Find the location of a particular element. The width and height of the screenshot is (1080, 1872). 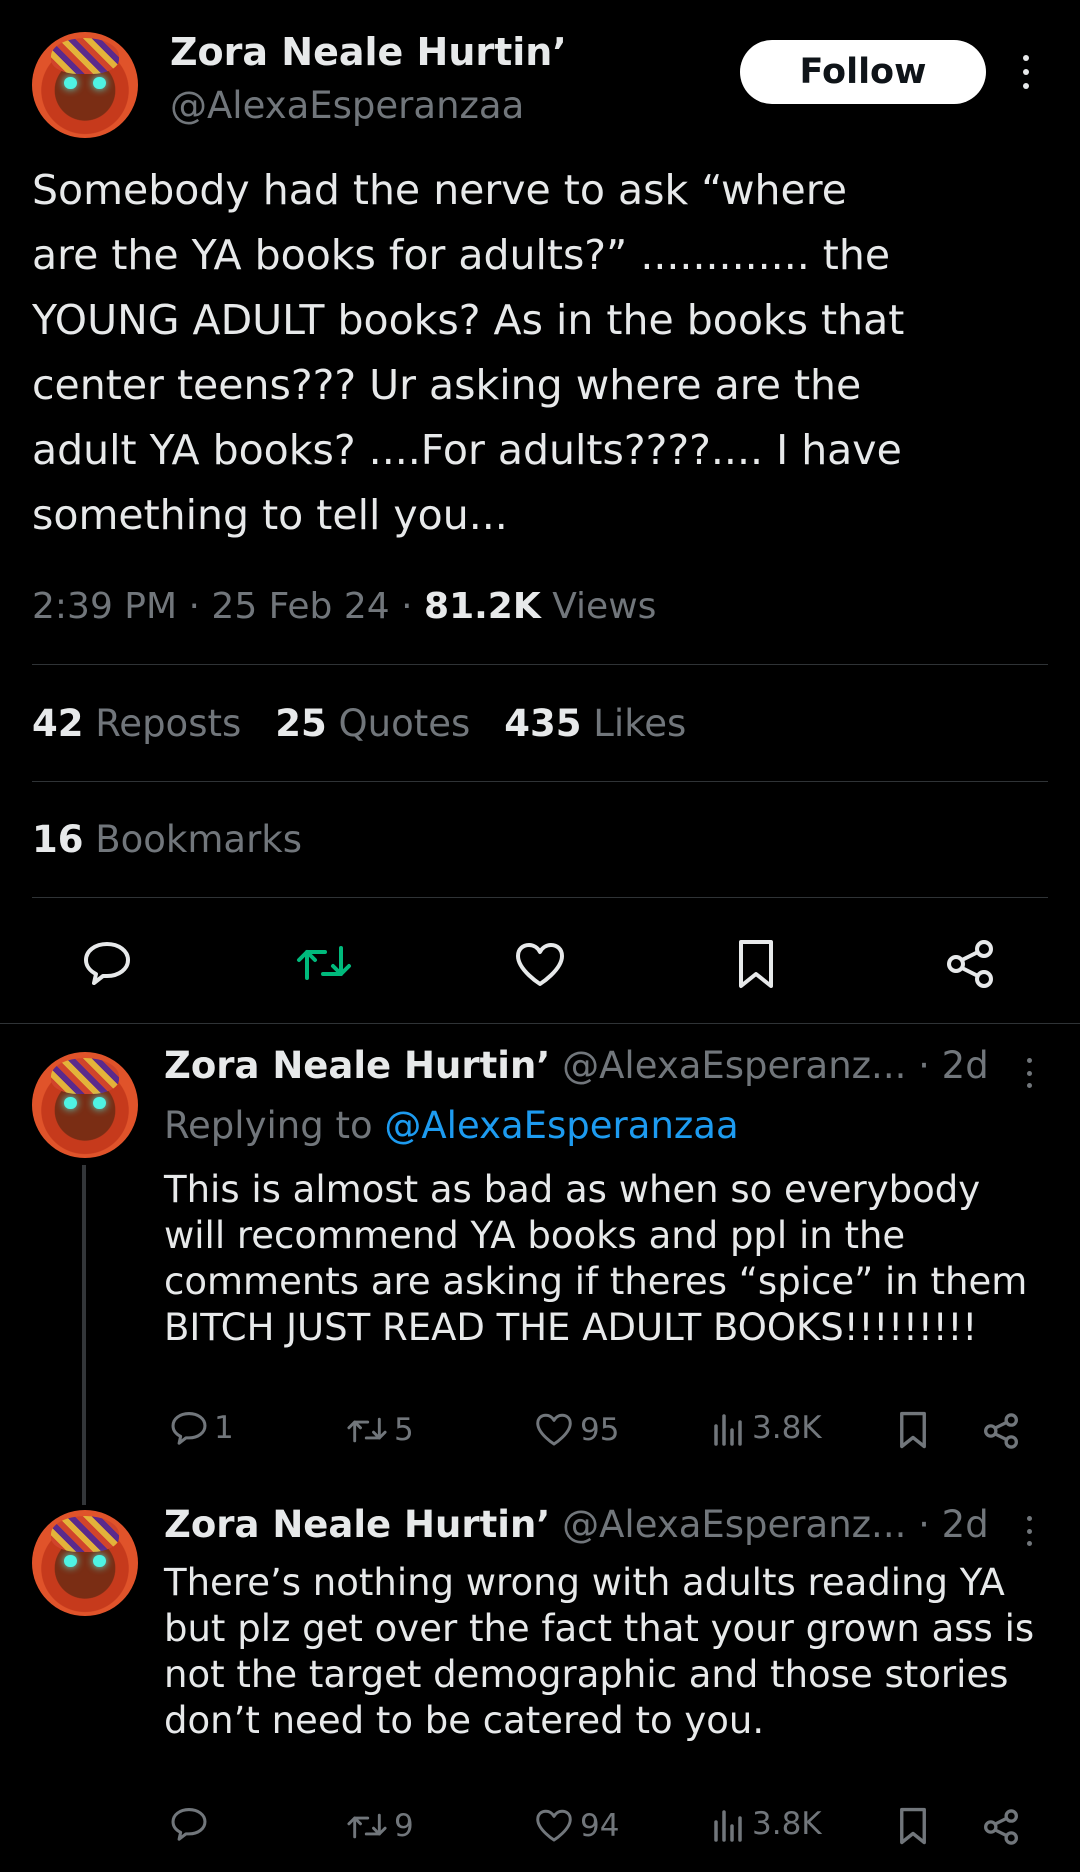

replying-to: Replying to @AlexaEsperanzaa is located at coordinates (451, 1125).